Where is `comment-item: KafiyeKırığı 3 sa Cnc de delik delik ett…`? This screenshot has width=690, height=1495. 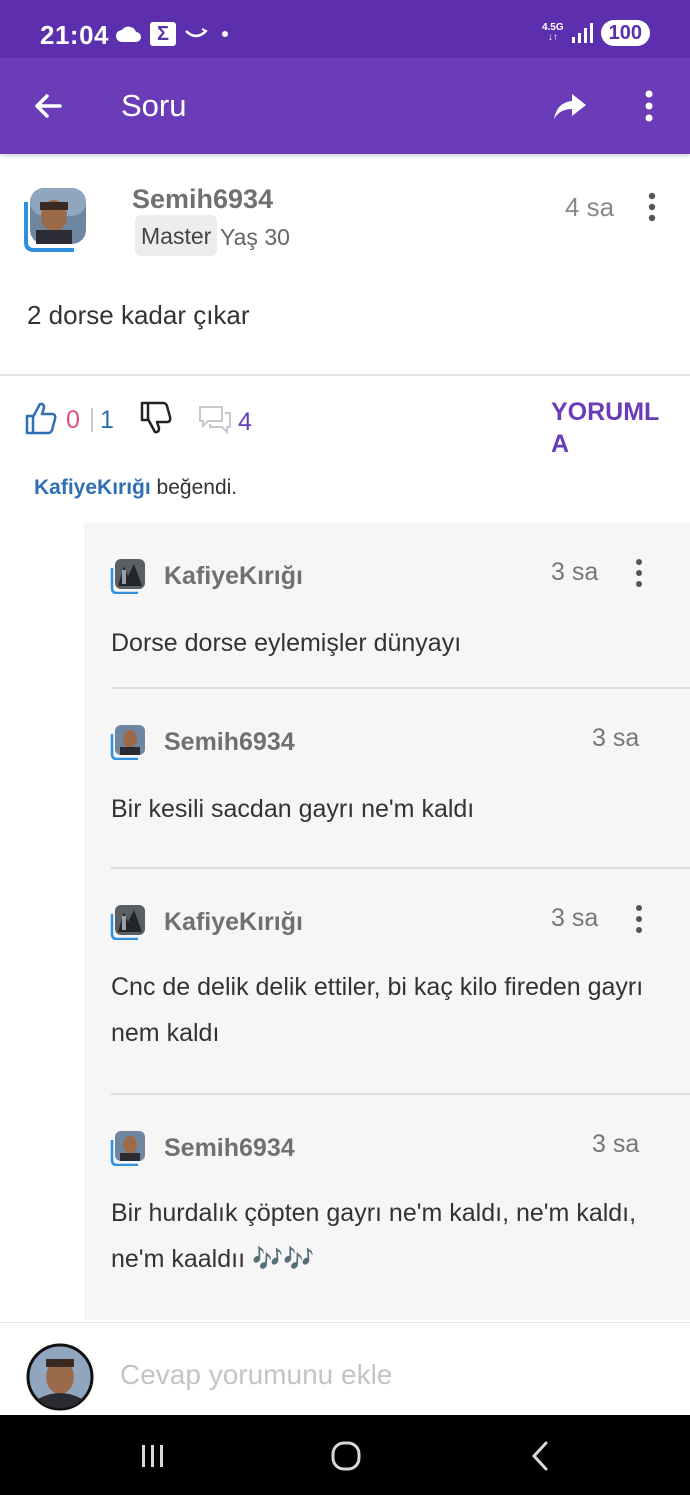
comment-item: KafiyeKırığı 3 sa Cnc de delik delik ett… is located at coordinates (387, 981).